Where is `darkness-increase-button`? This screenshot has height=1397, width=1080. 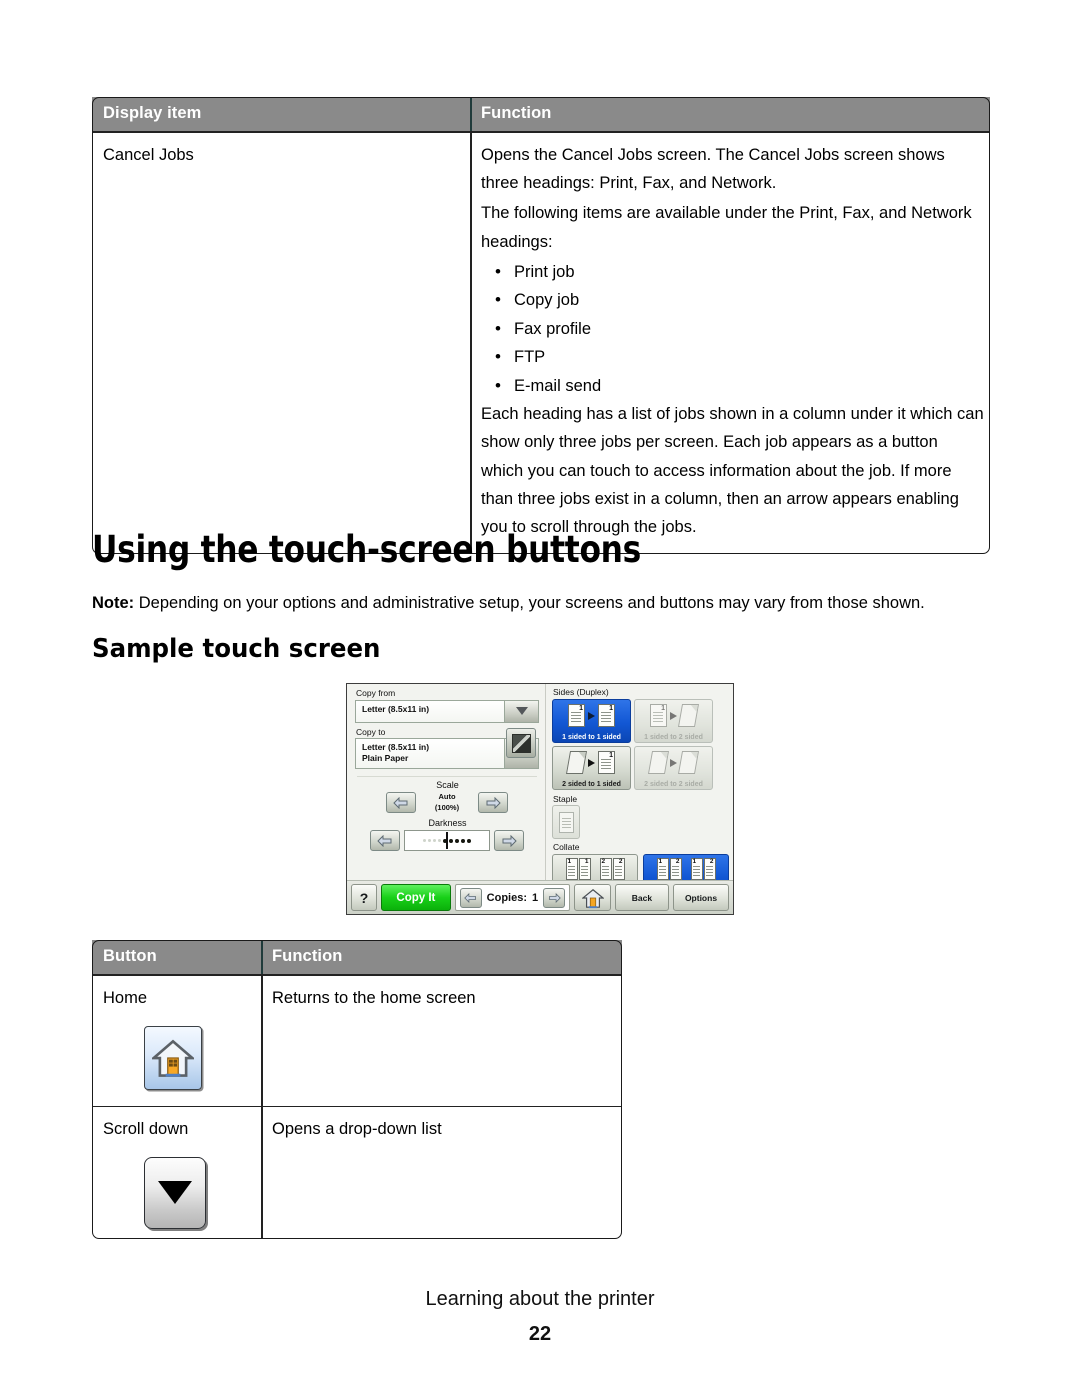
darkness-increase-button is located at coordinates (509, 840).